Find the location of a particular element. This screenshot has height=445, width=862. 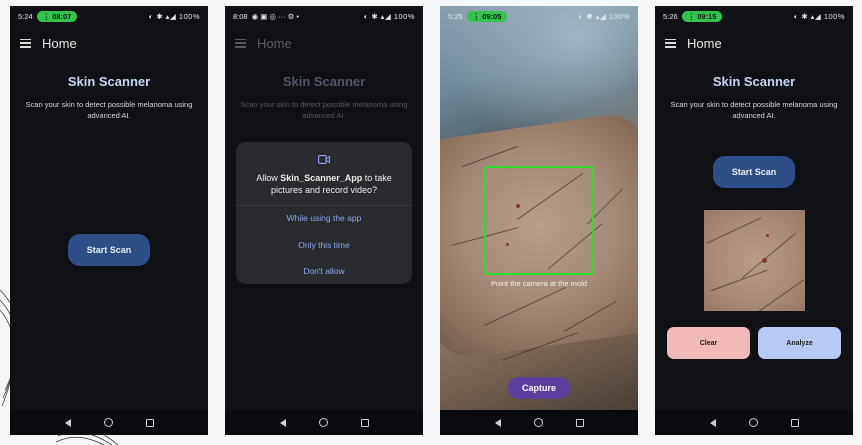

status-bar: 8:08 ◉ ▣ ◎ ··· ⚙ • ◐ ✱ ▴◢ 100% is located at coordinates (324, 16).